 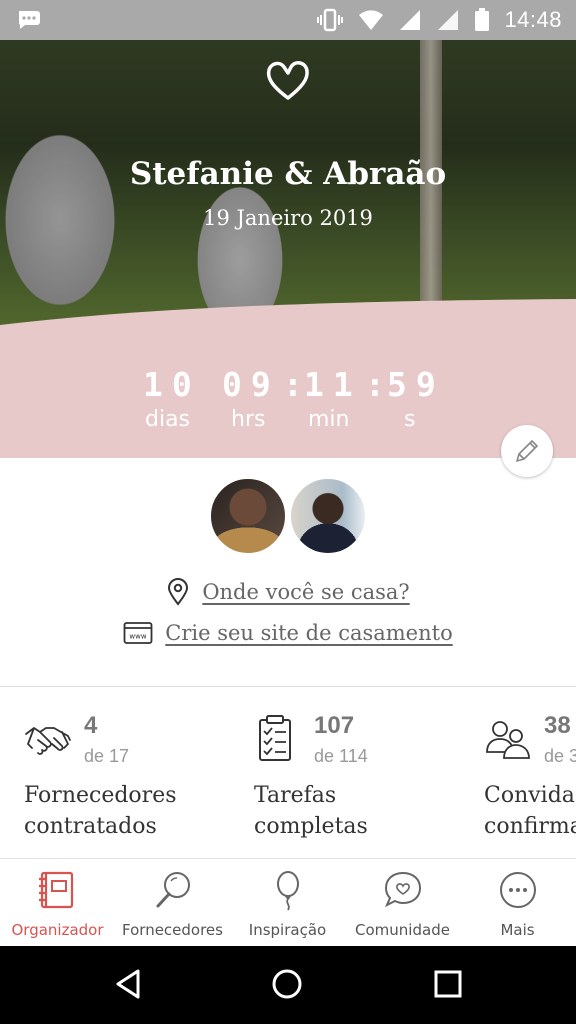 What do you see at coordinates (288, 686) in the screenshot?
I see `section-divider` at bounding box center [288, 686].